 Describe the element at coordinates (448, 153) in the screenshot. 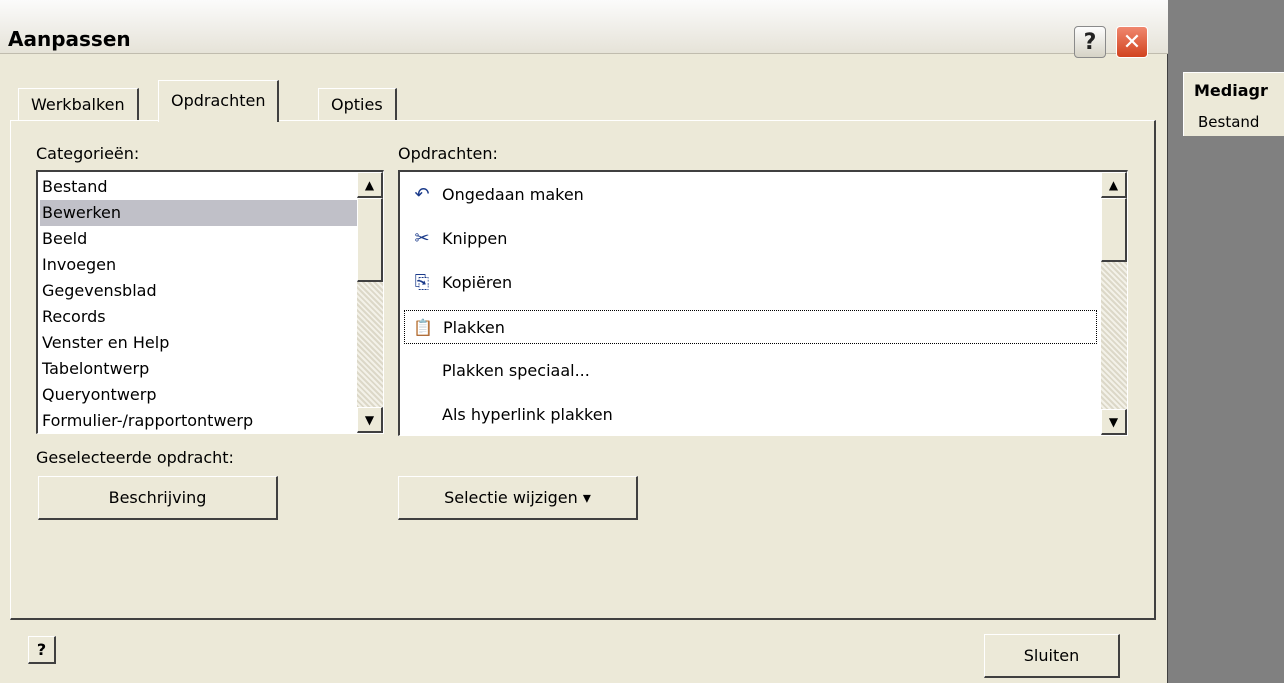

I see `commands-label: Opdrachten:` at that location.